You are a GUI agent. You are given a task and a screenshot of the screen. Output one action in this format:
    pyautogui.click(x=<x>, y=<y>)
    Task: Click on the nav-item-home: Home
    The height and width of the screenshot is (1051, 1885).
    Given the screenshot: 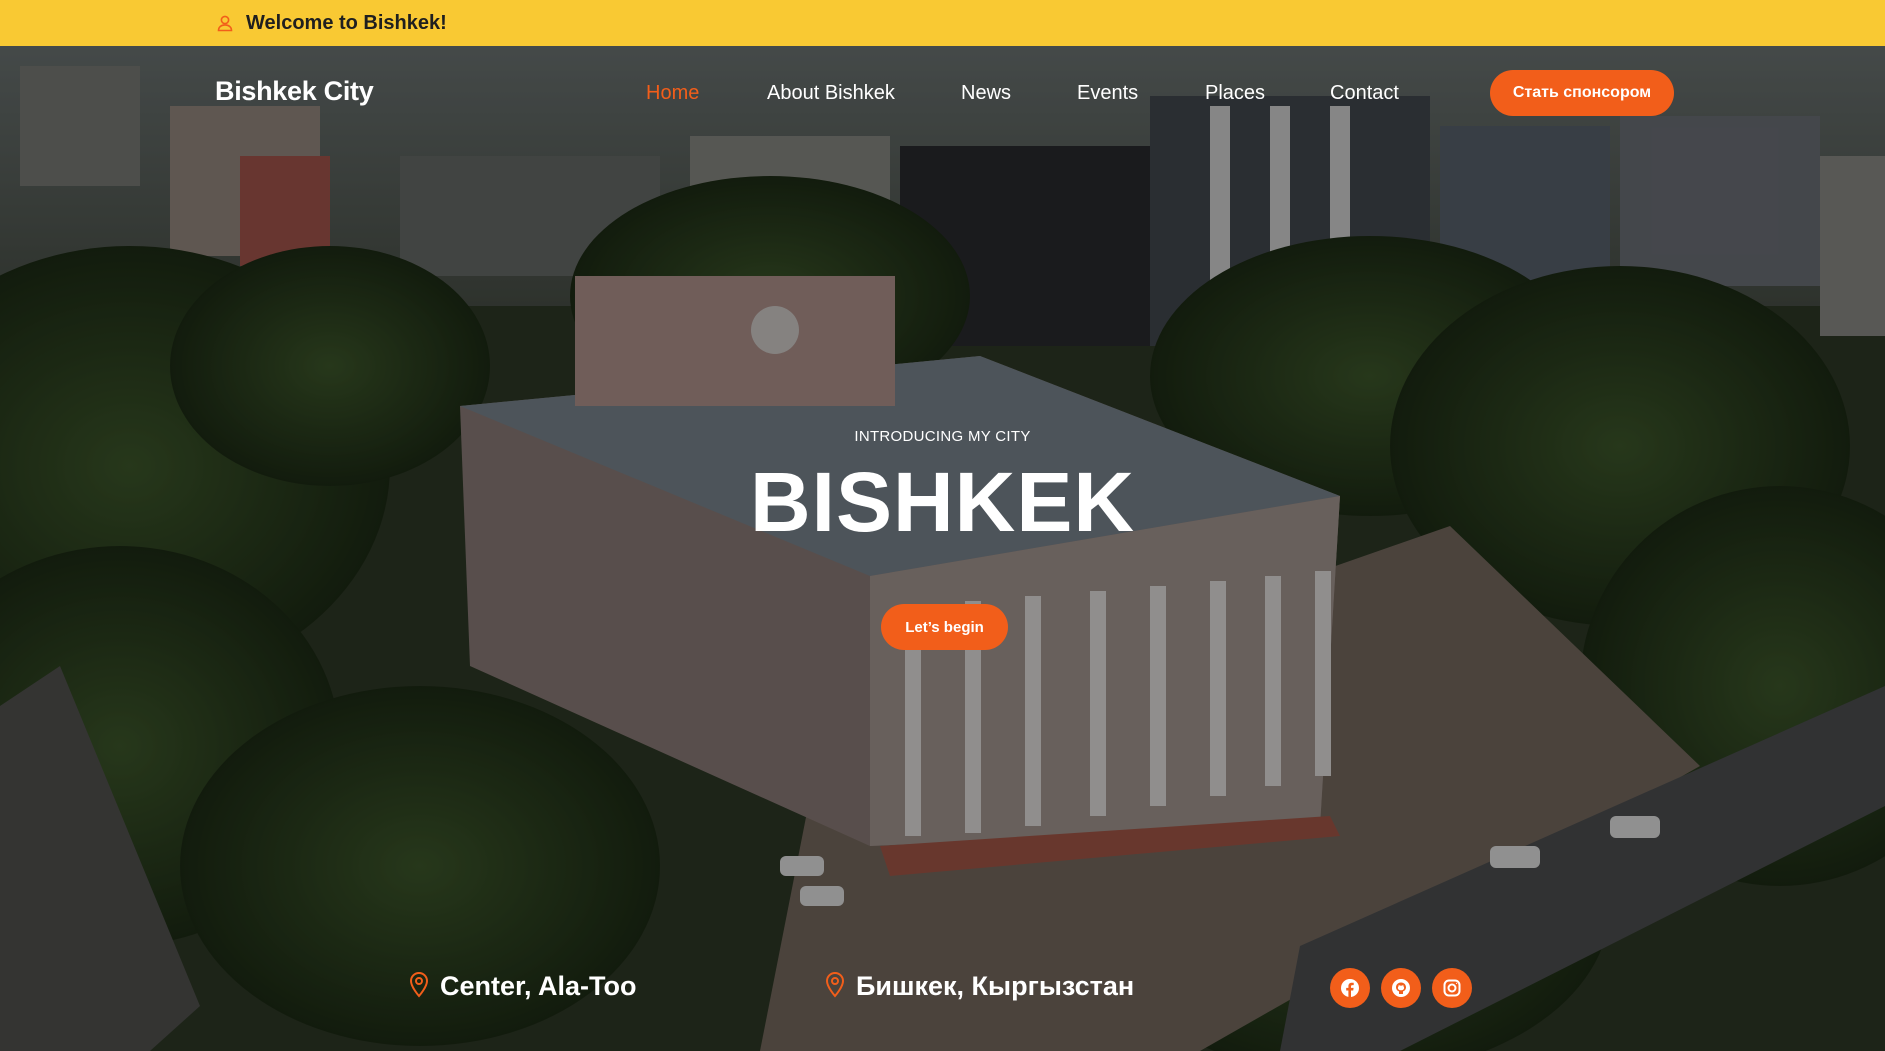 What is the action you would take?
    pyautogui.click(x=672, y=93)
    